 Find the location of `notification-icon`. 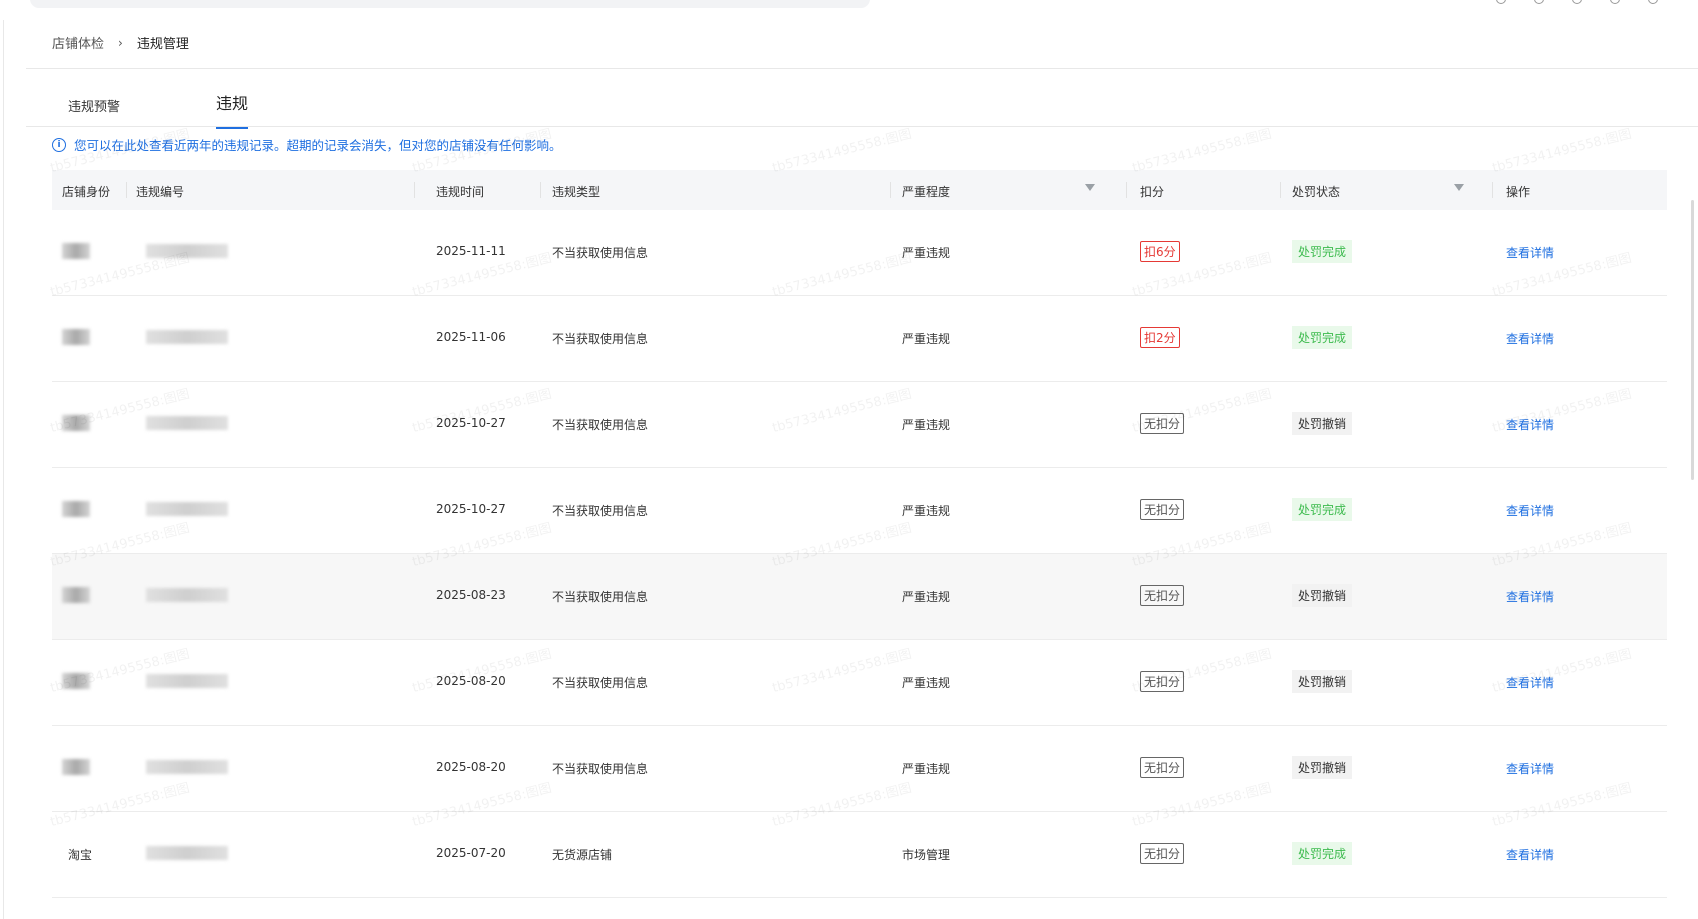

notification-icon is located at coordinates (1501, 2).